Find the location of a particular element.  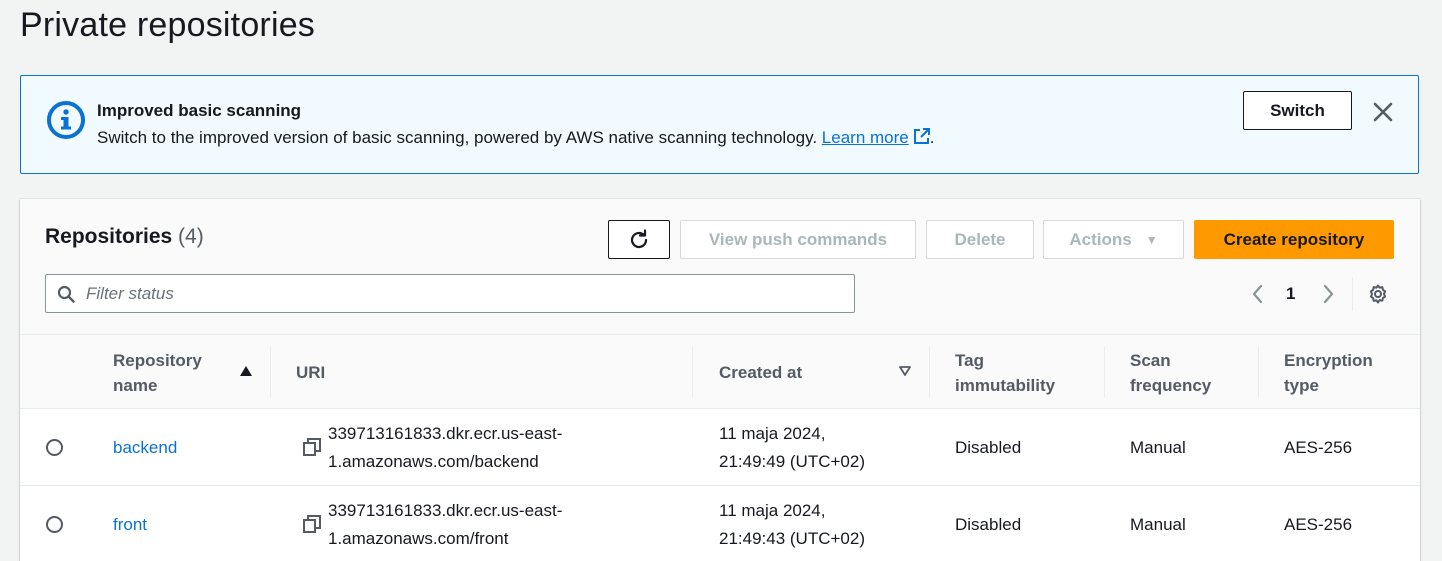

column-header-uri: URI is located at coordinates (346, 372).